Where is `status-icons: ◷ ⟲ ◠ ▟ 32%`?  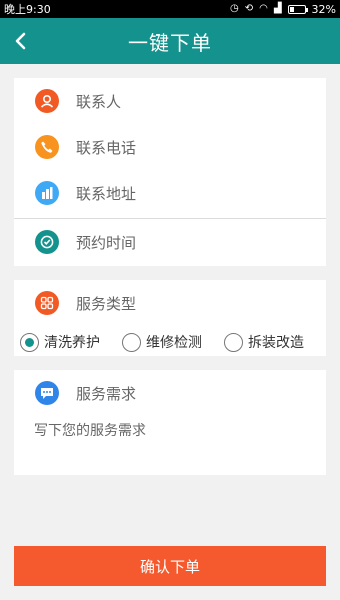
status-icons: ◷ ⟲ ◠ ▟ 32% is located at coordinates (283, 9).